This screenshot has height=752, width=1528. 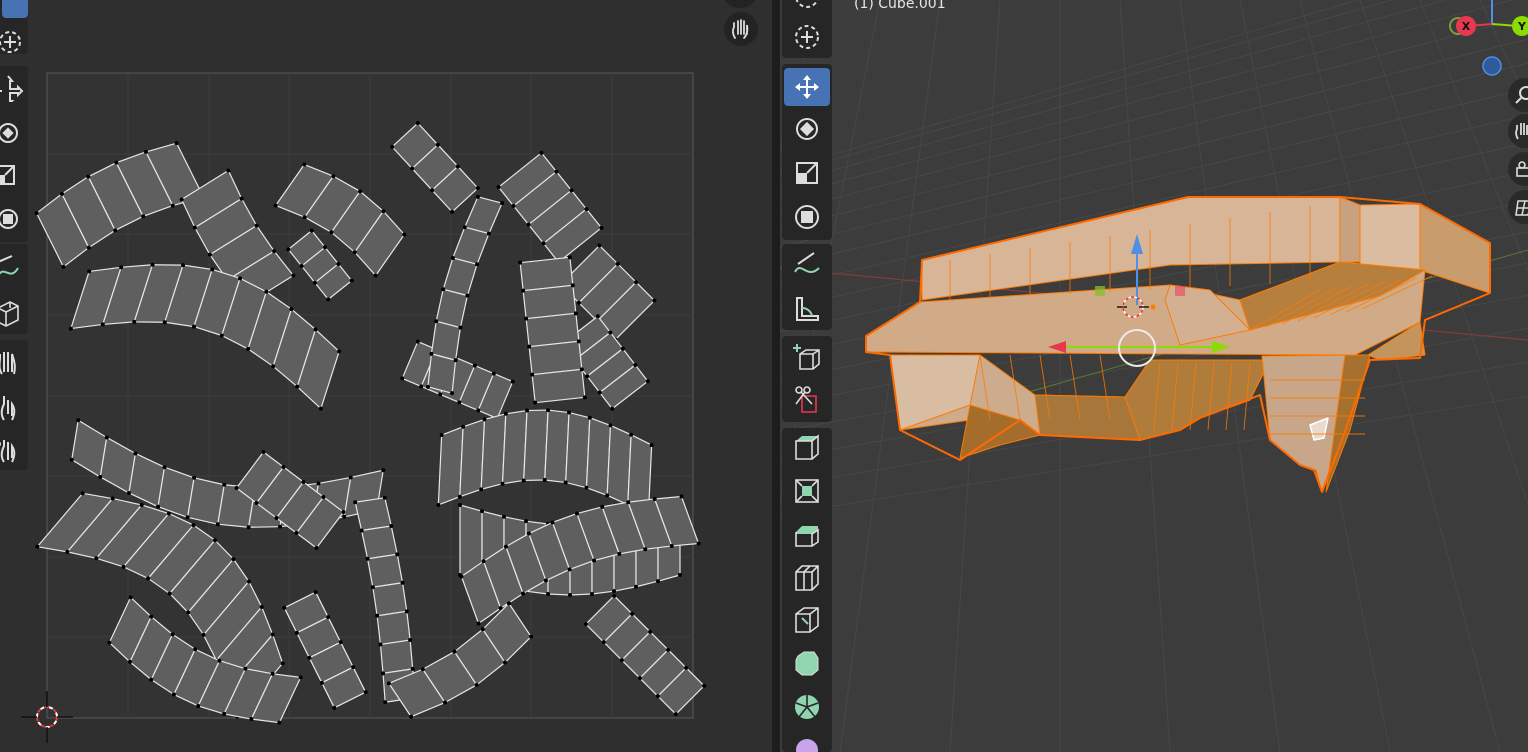 I want to click on tool-smooth, so click(x=807, y=663).